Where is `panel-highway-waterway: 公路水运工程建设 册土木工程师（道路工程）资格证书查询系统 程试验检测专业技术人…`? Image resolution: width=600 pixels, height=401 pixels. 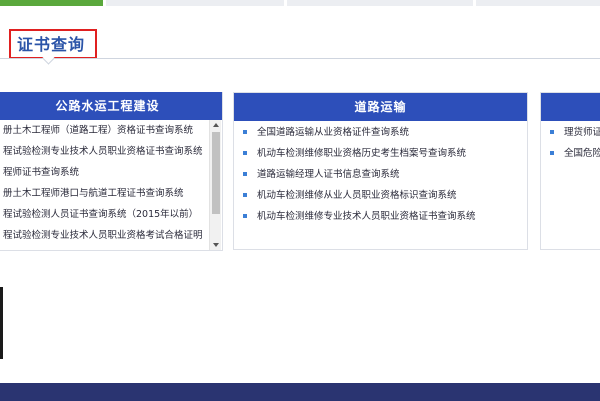
panel-highway-waterway: 公路水运工程建设 册土木工程师（道路工程）资格证书查询系统 程试验检测专业技术人… is located at coordinates (111, 171).